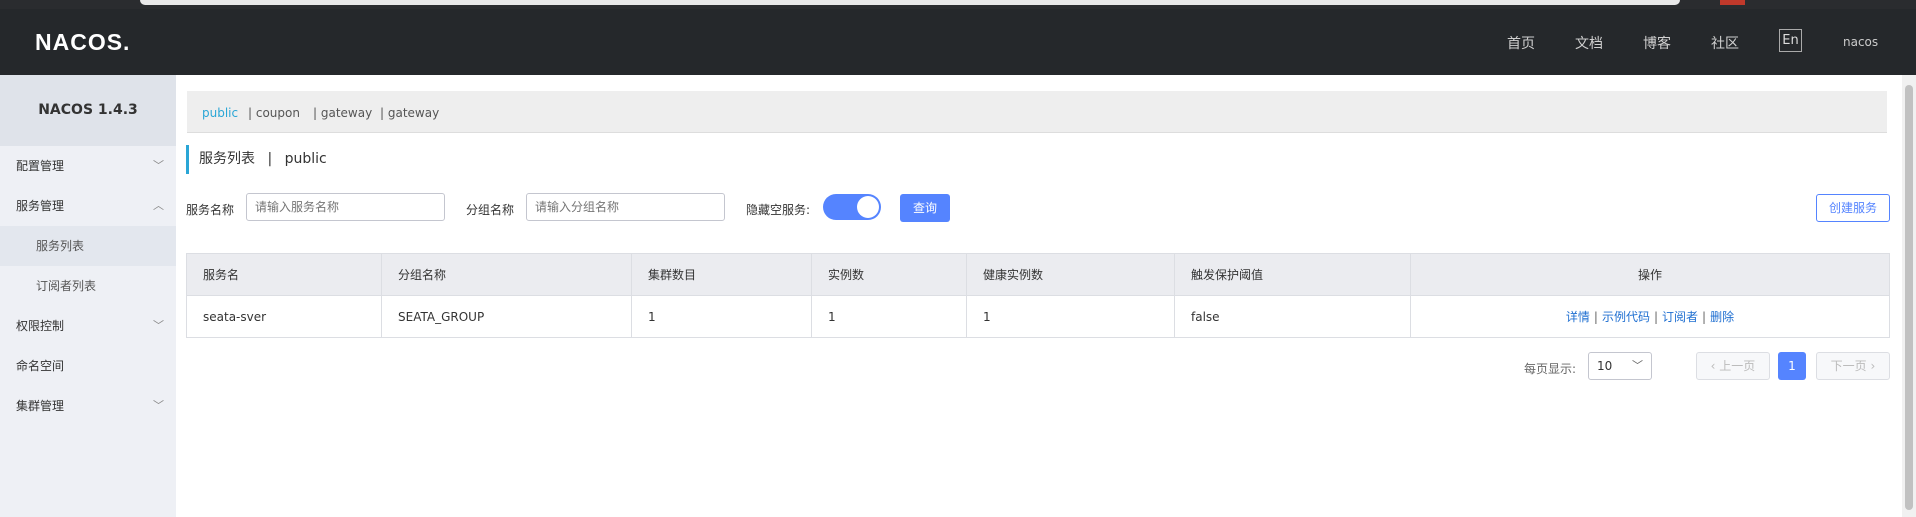 Image resolution: width=1916 pixels, height=517 pixels. I want to click on sidebar-item-subscriber-list: 订阅者列表, so click(88, 286).